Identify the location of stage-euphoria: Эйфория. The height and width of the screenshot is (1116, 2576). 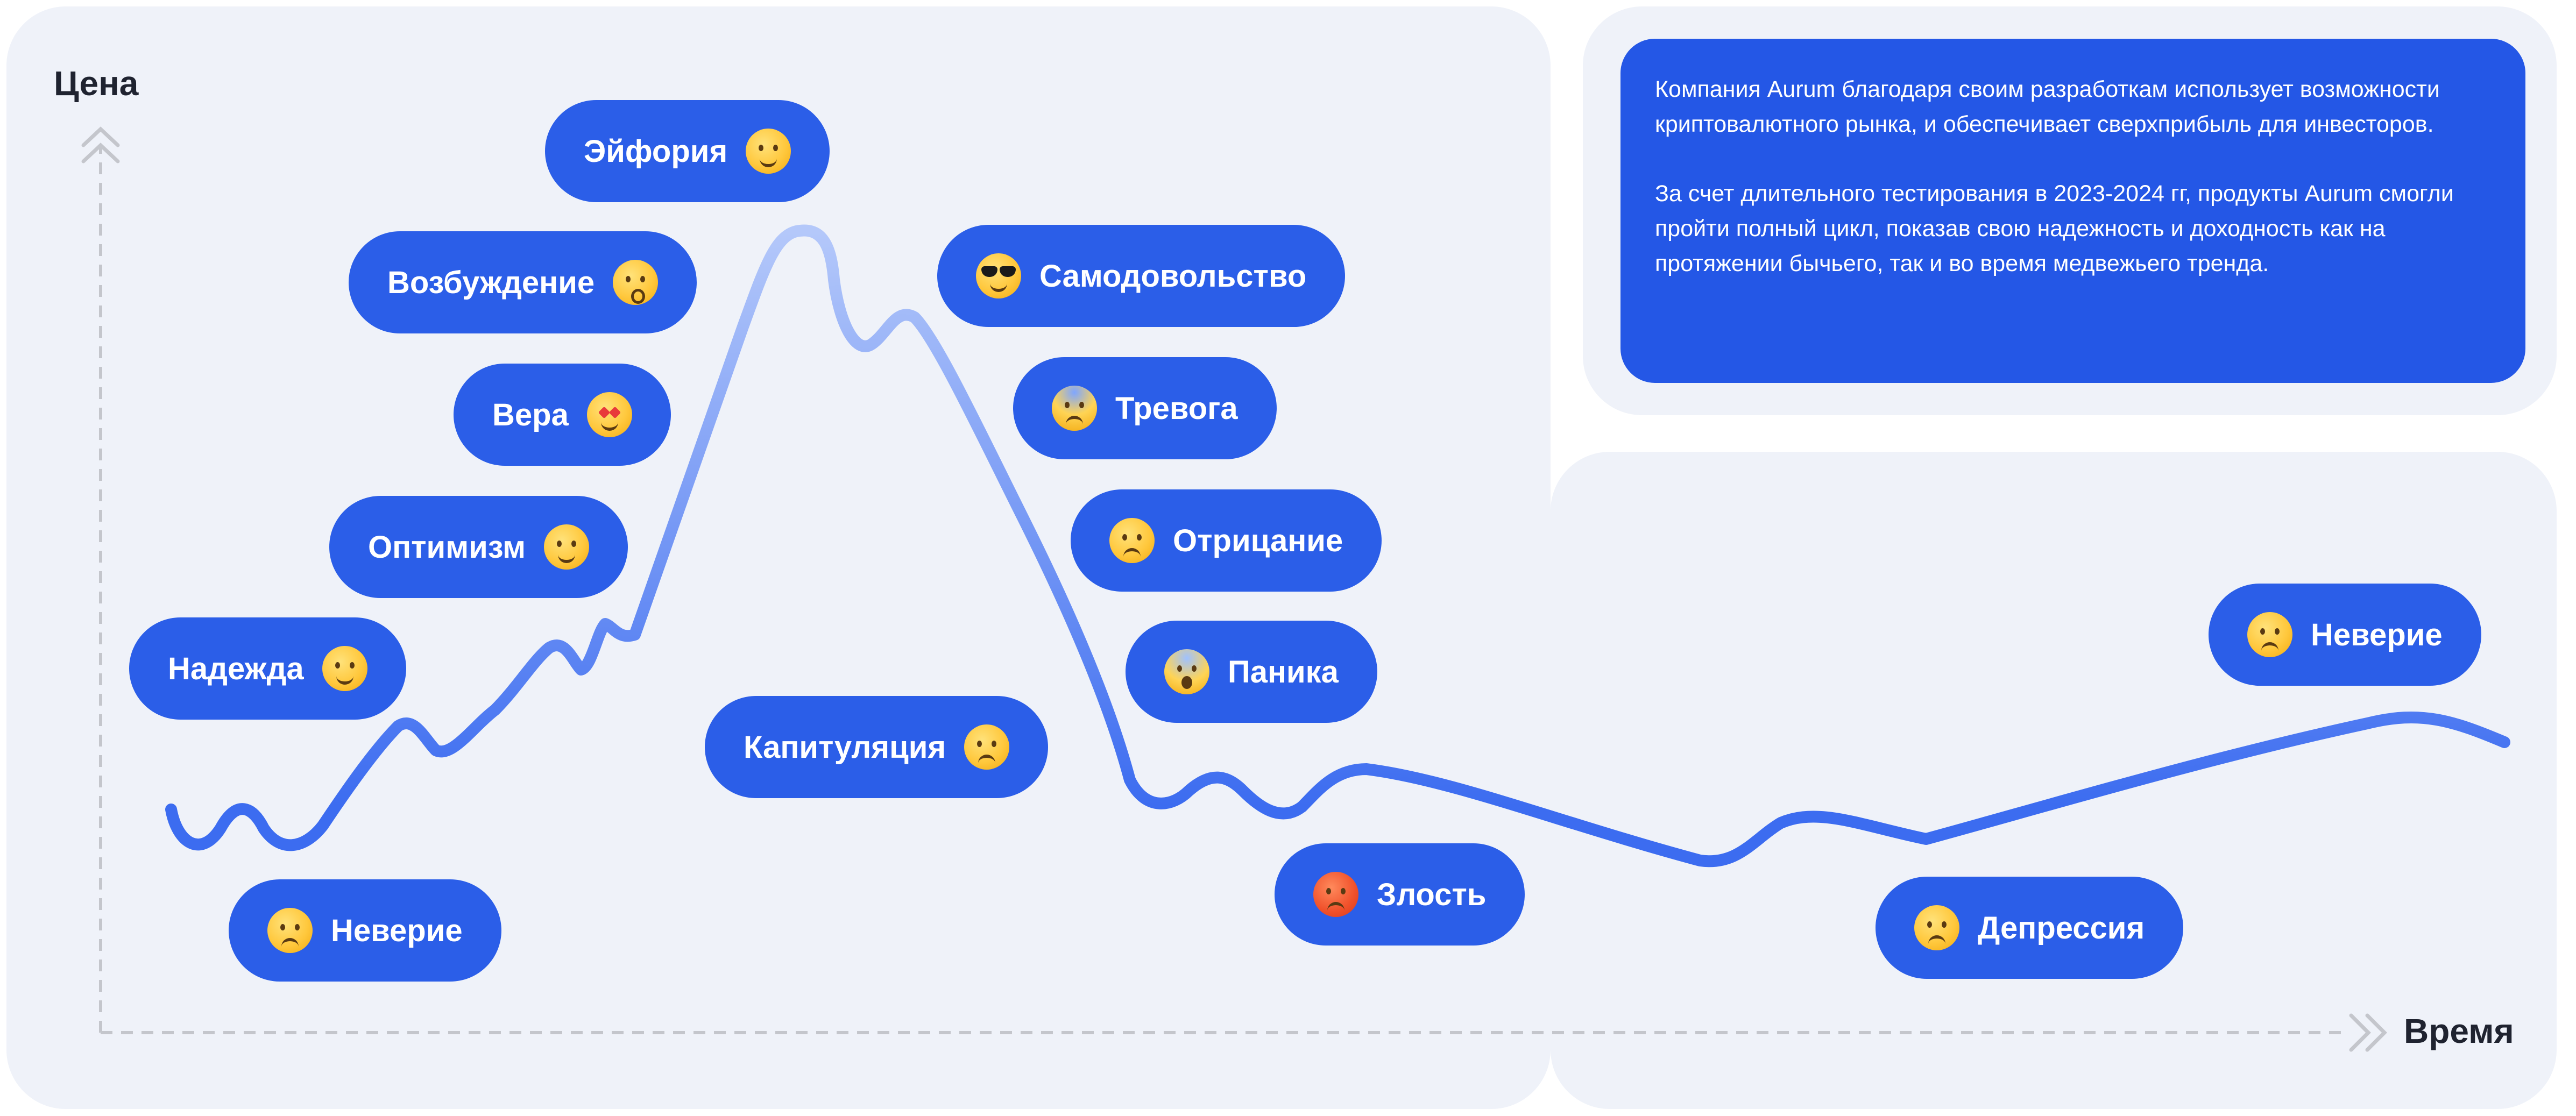
(687, 151).